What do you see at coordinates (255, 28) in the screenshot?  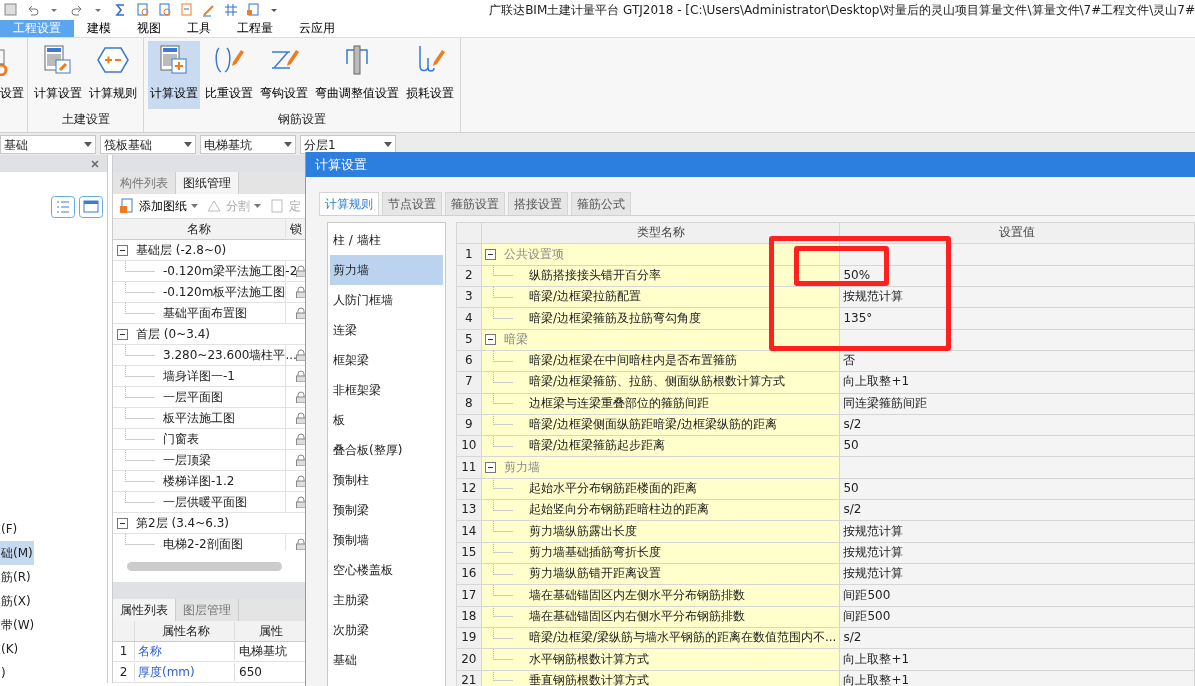 I see `menu-tab: 工程量` at bounding box center [255, 28].